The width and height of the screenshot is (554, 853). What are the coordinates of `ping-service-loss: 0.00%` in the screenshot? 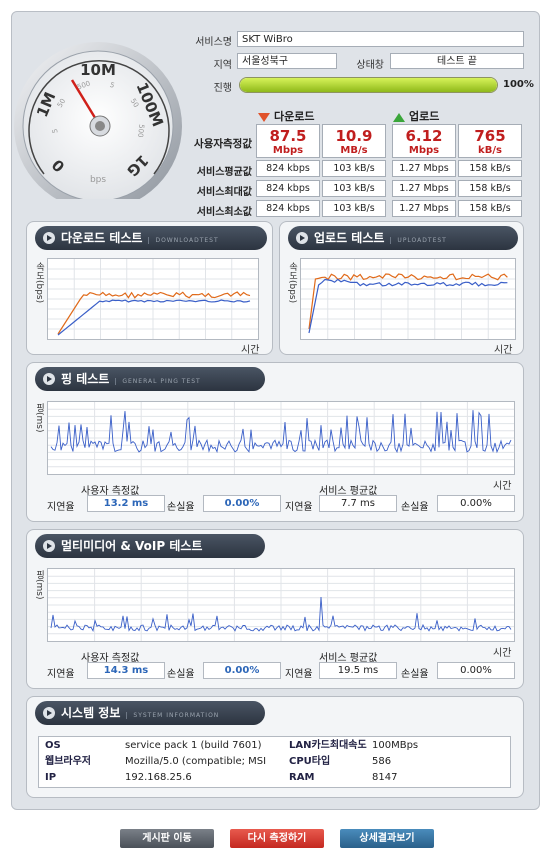 It's located at (476, 503).